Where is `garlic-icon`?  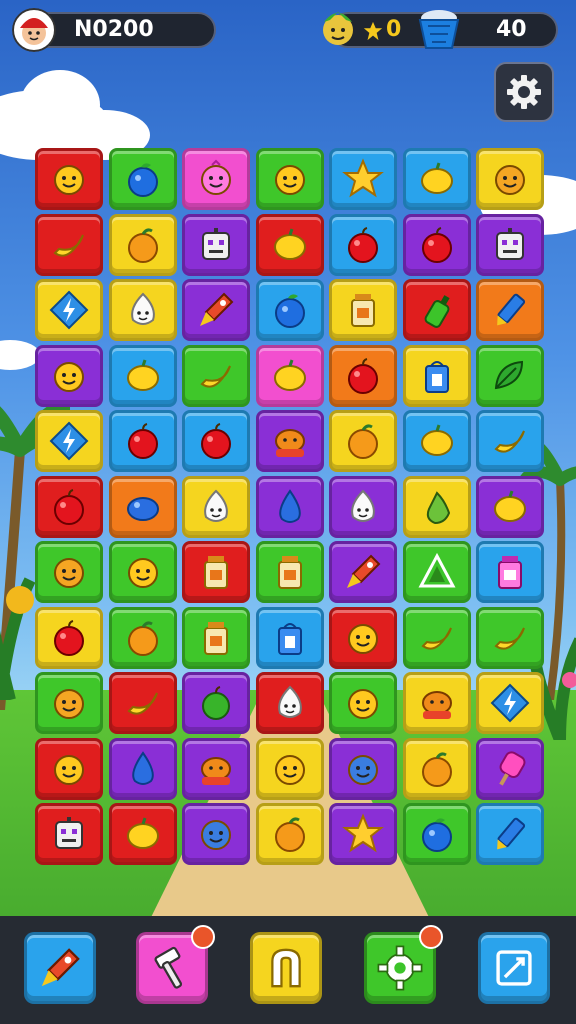 garlic-icon is located at coordinates (289, 701).